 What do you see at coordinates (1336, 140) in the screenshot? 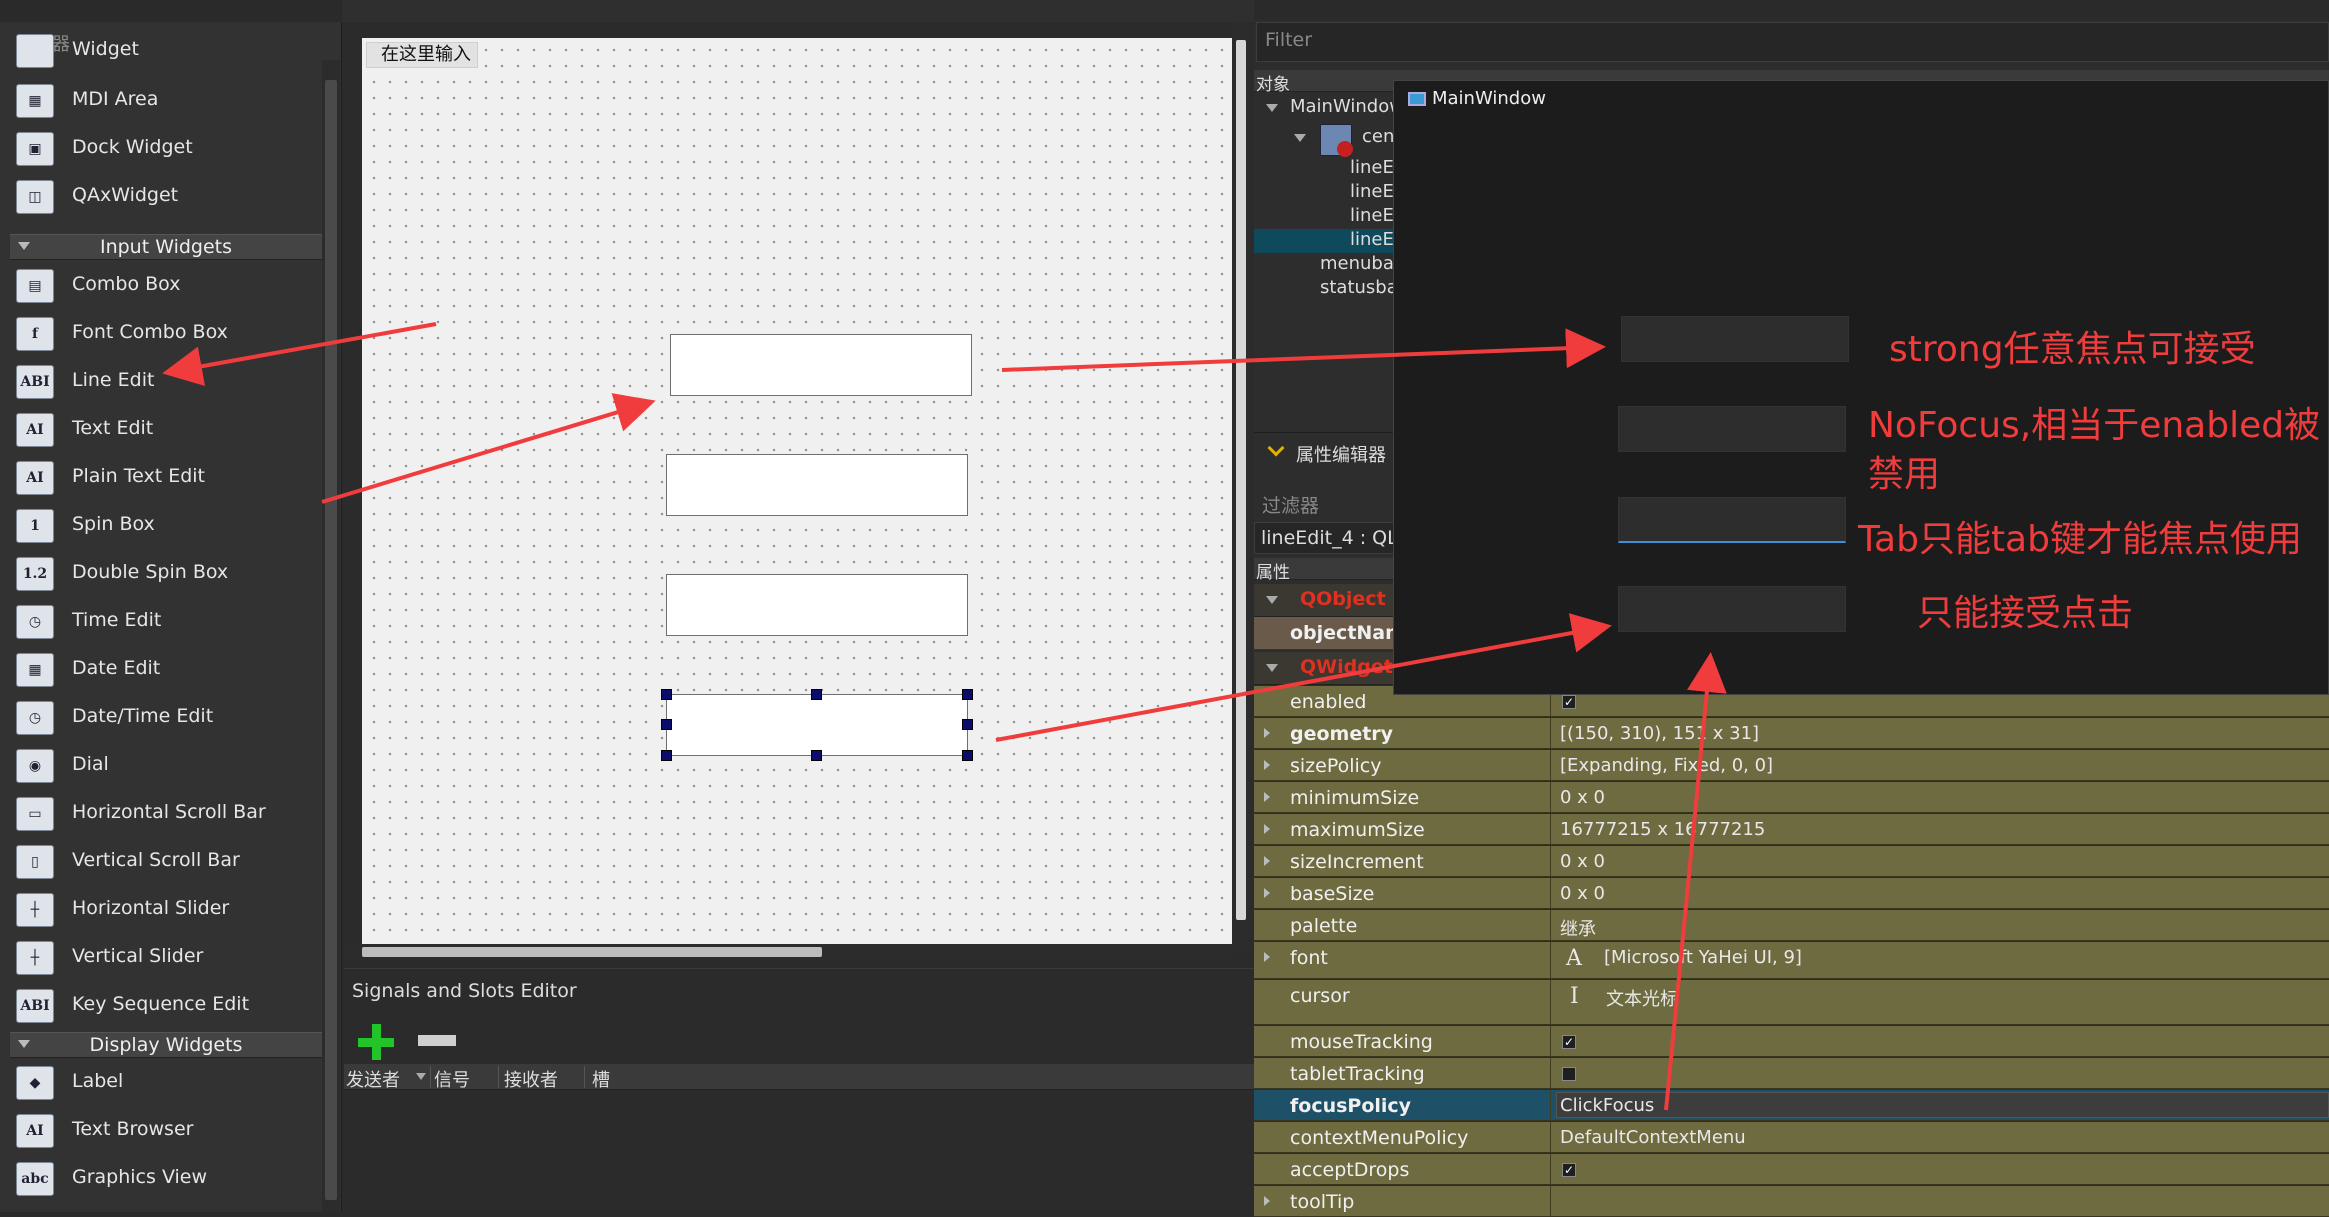
I see `central-widget-icon` at bounding box center [1336, 140].